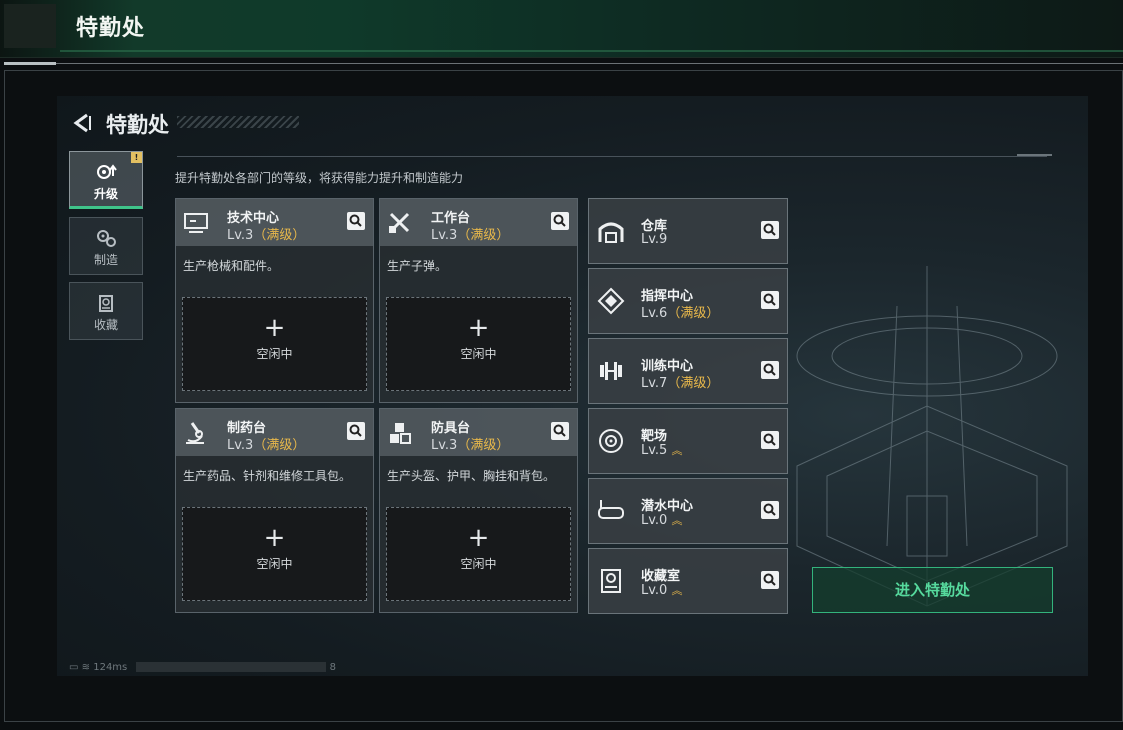 This screenshot has width=1123, height=730. I want to click on collection-icon, so click(106, 303).